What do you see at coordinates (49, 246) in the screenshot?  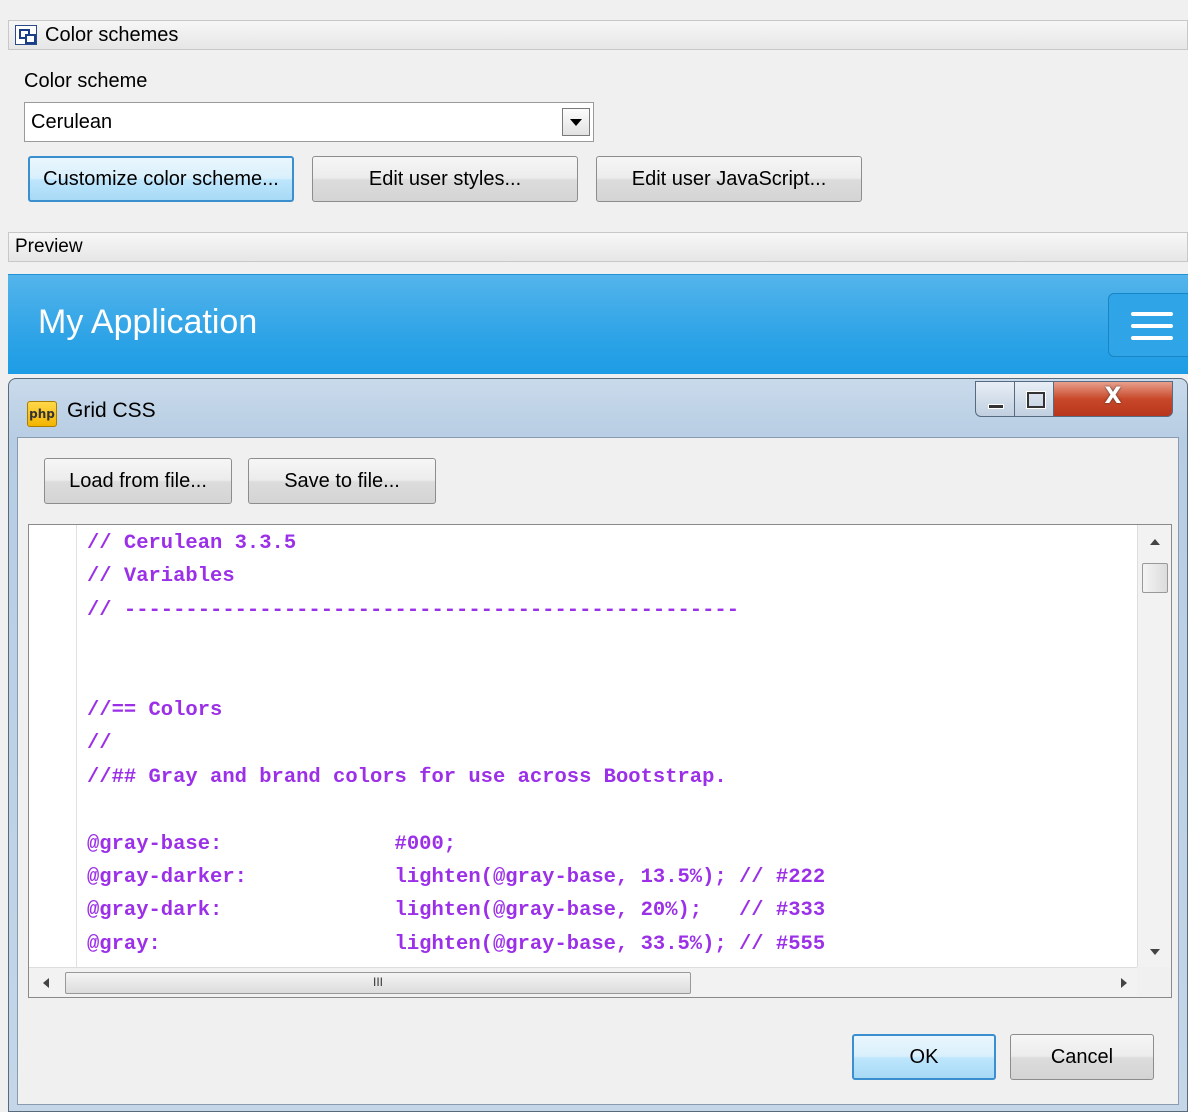 I see `preview-title: Preview` at bounding box center [49, 246].